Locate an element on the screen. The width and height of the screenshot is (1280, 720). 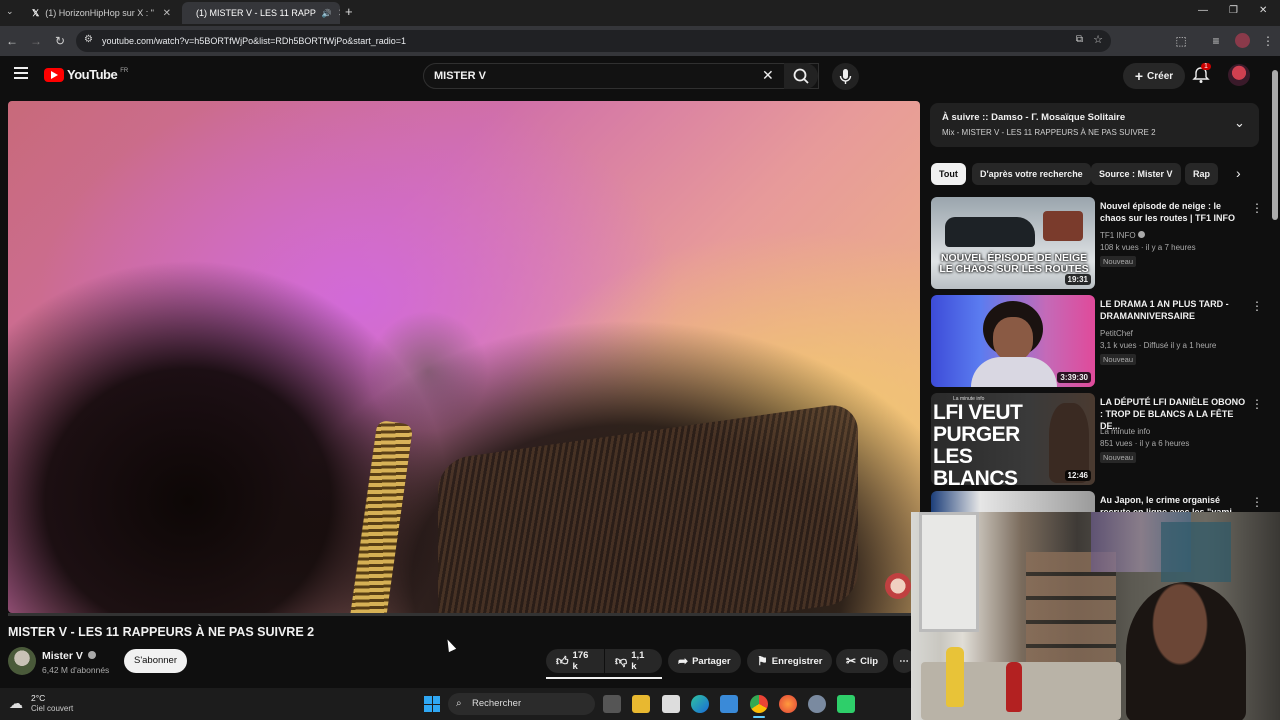
reload-icon: ↻ is located at coordinates (60, 41).